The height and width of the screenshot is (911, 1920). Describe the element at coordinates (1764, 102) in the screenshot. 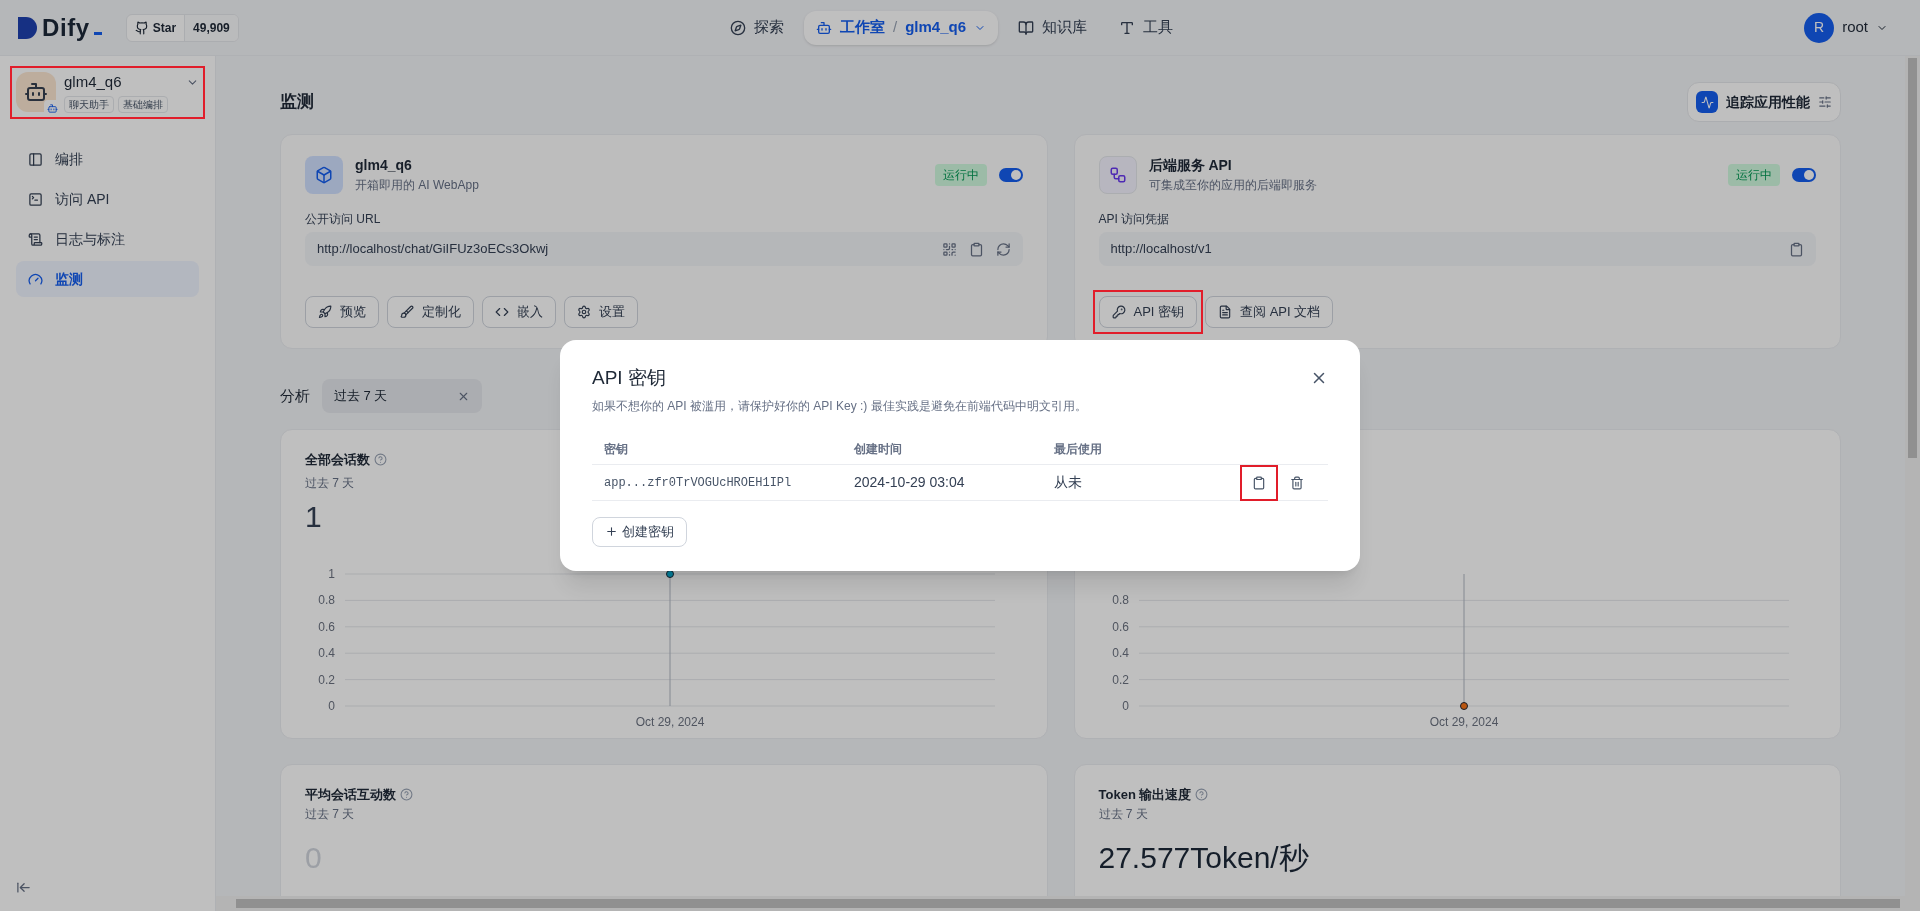

I see `trace-button: 追踪应用性能` at that location.